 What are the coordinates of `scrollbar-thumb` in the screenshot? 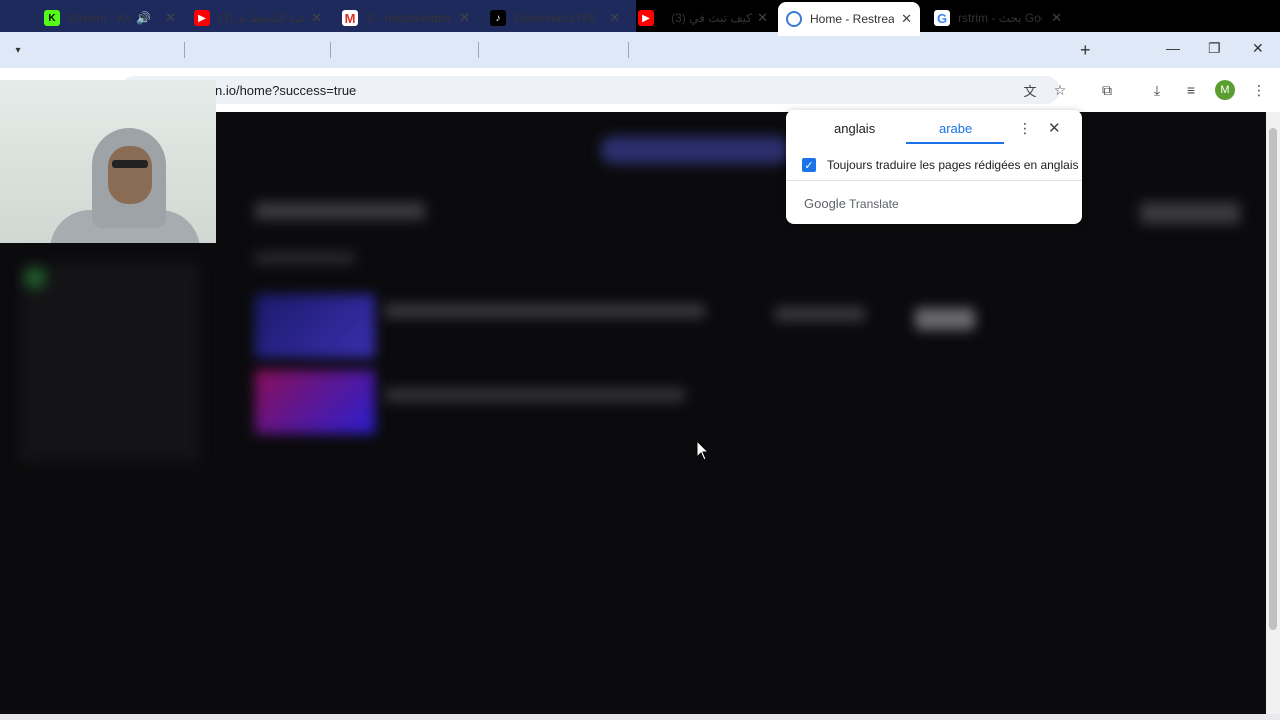 It's located at (1273, 379).